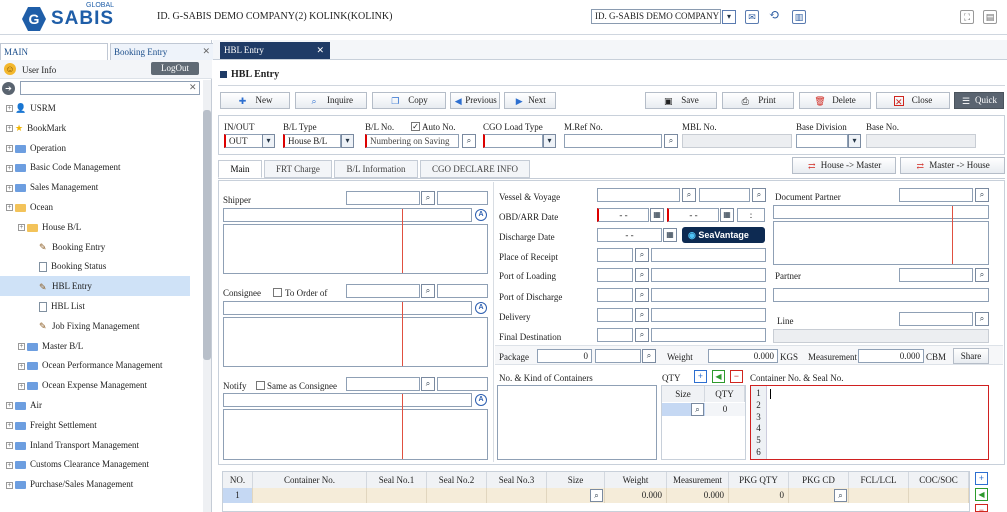 The height and width of the screenshot is (512, 1007). I want to click on delivery-name, so click(708, 315).